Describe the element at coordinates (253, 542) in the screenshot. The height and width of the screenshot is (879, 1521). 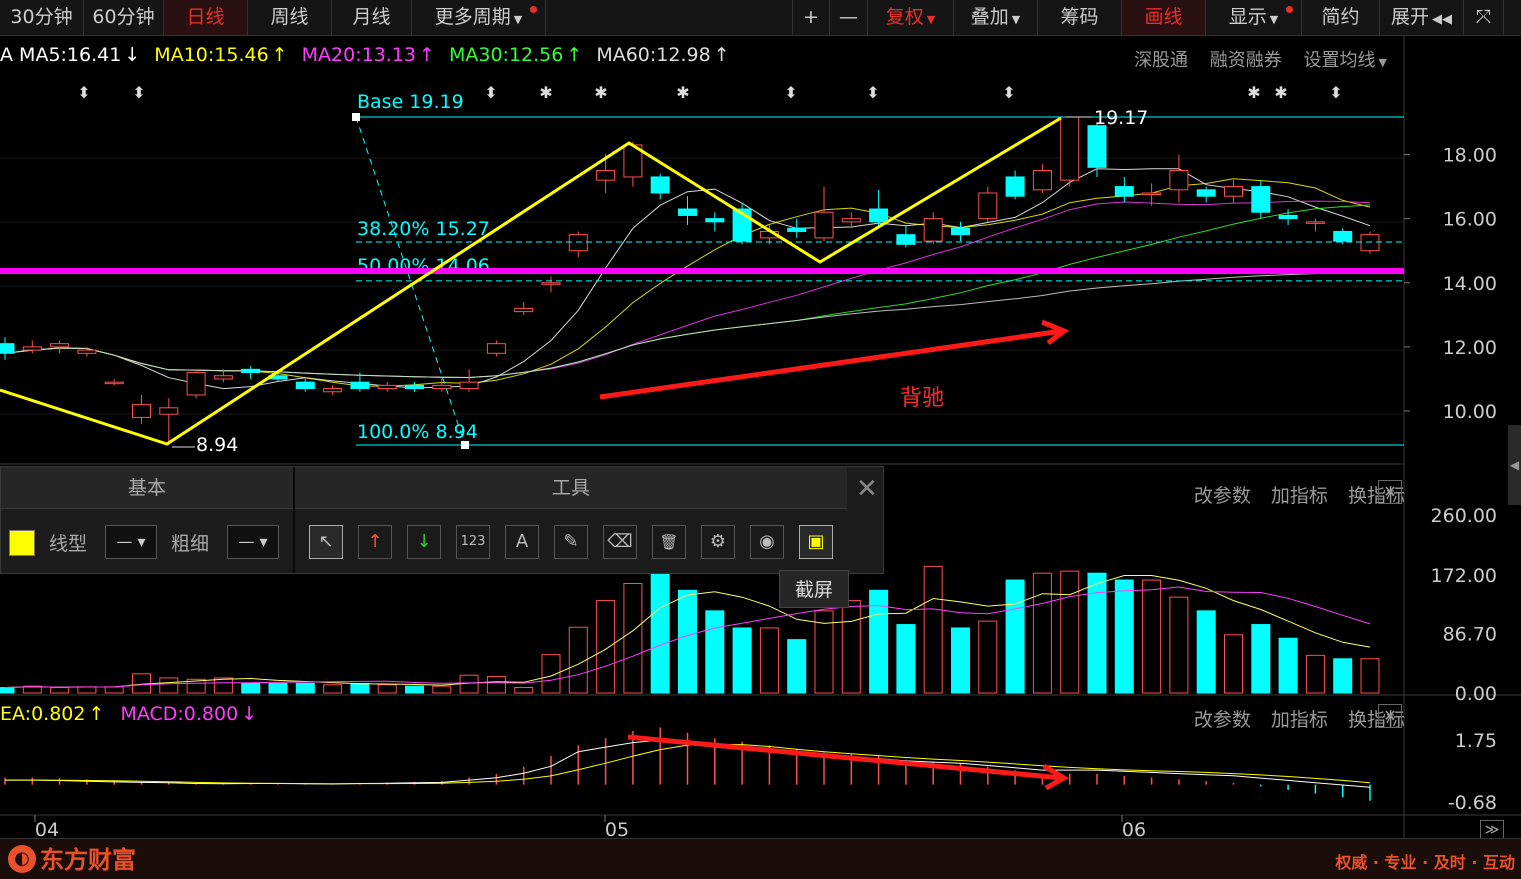
I see `thickness-dropdown: — ▾` at that location.